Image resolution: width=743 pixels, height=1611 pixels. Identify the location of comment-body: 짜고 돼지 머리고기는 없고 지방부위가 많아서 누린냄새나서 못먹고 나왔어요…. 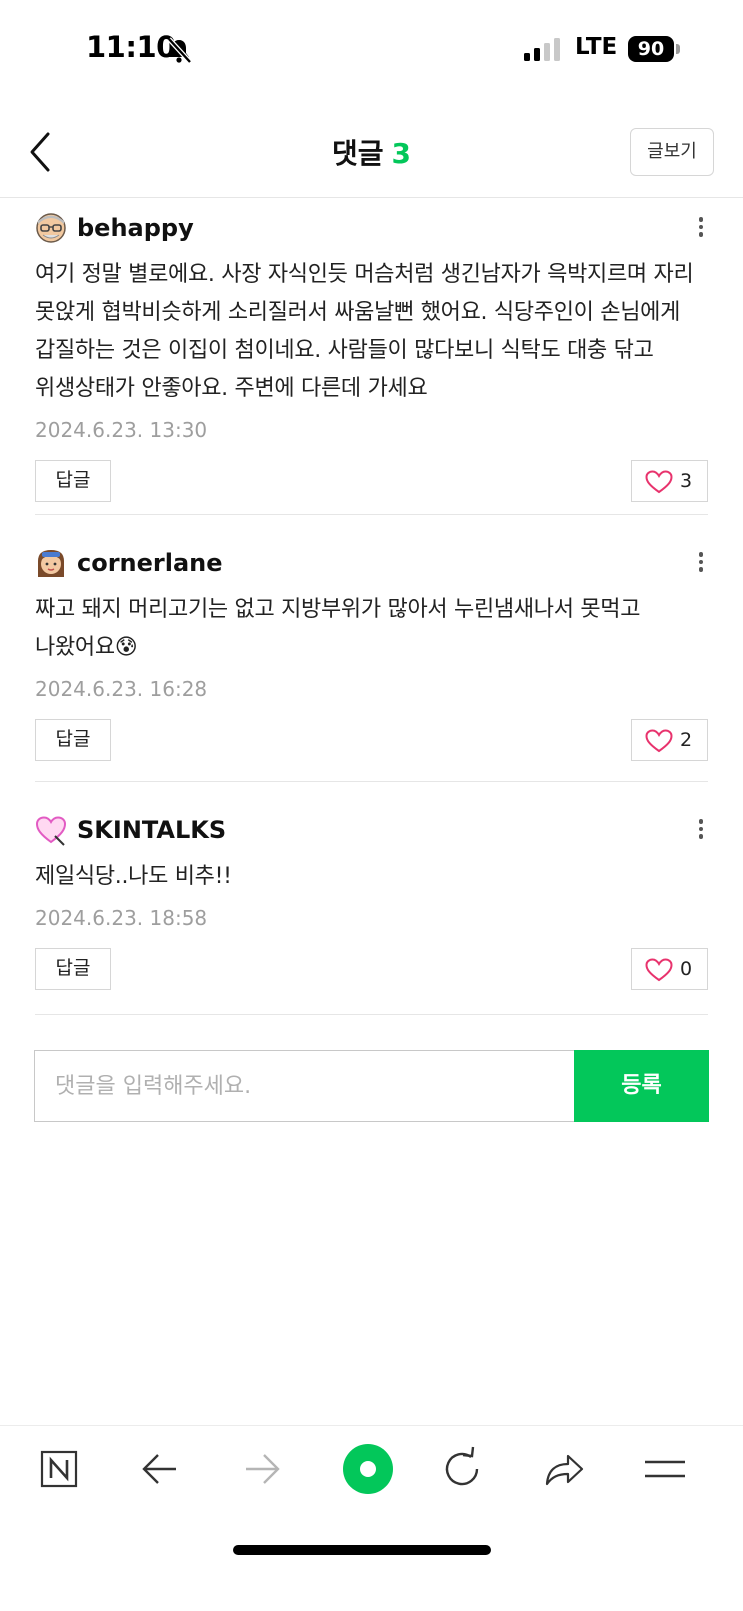
(338, 628).